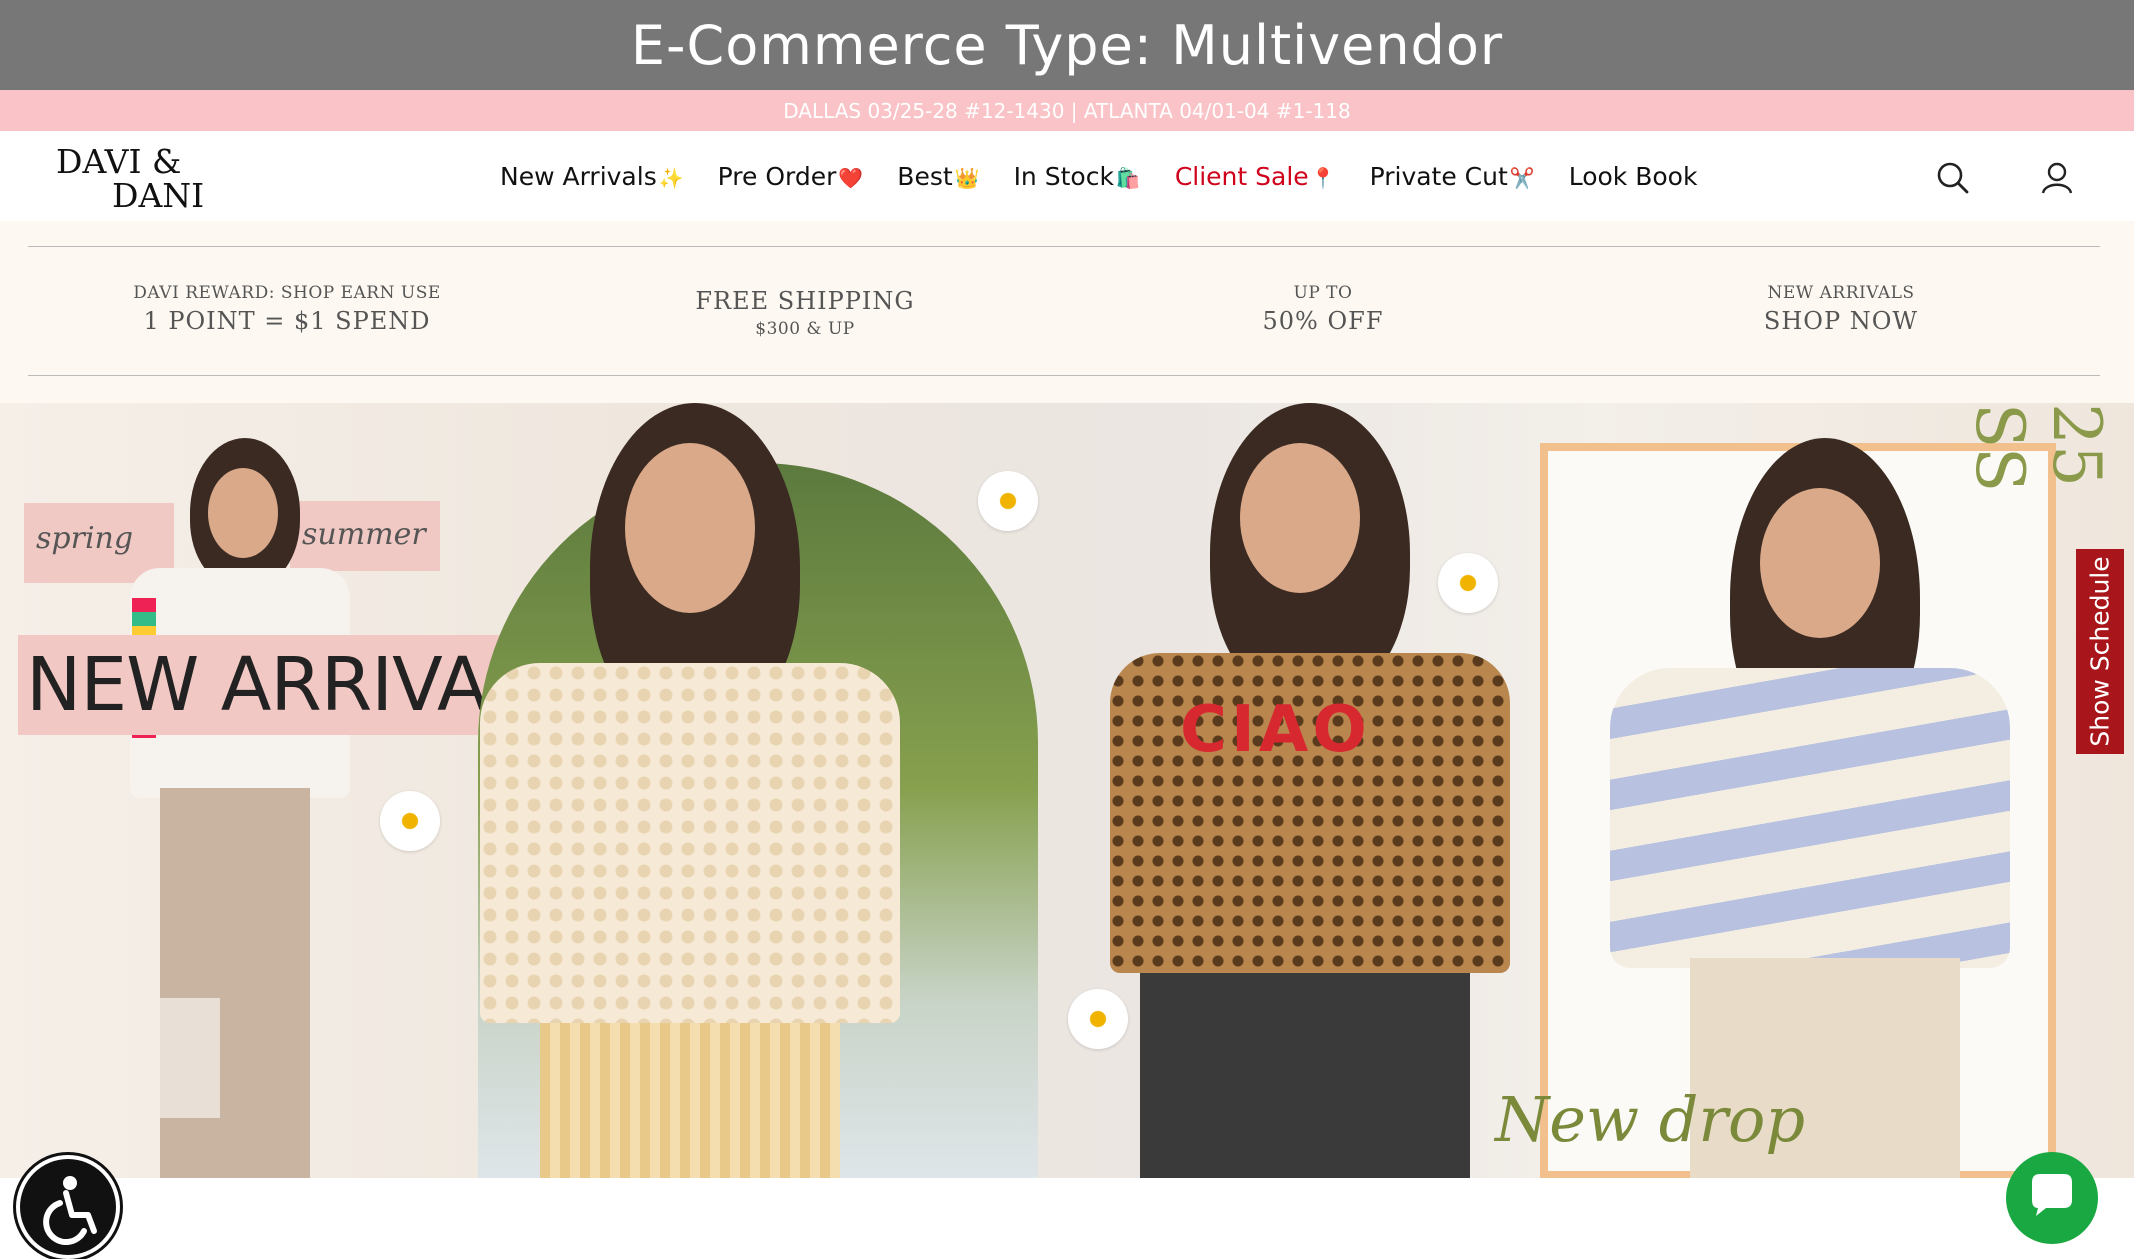 The image size is (2134, 1259). Describe the element at coordinates (287, 293) in the screenshot. I see `perk-top: DAVI REWARD: SHOP EARN USE` at that location.